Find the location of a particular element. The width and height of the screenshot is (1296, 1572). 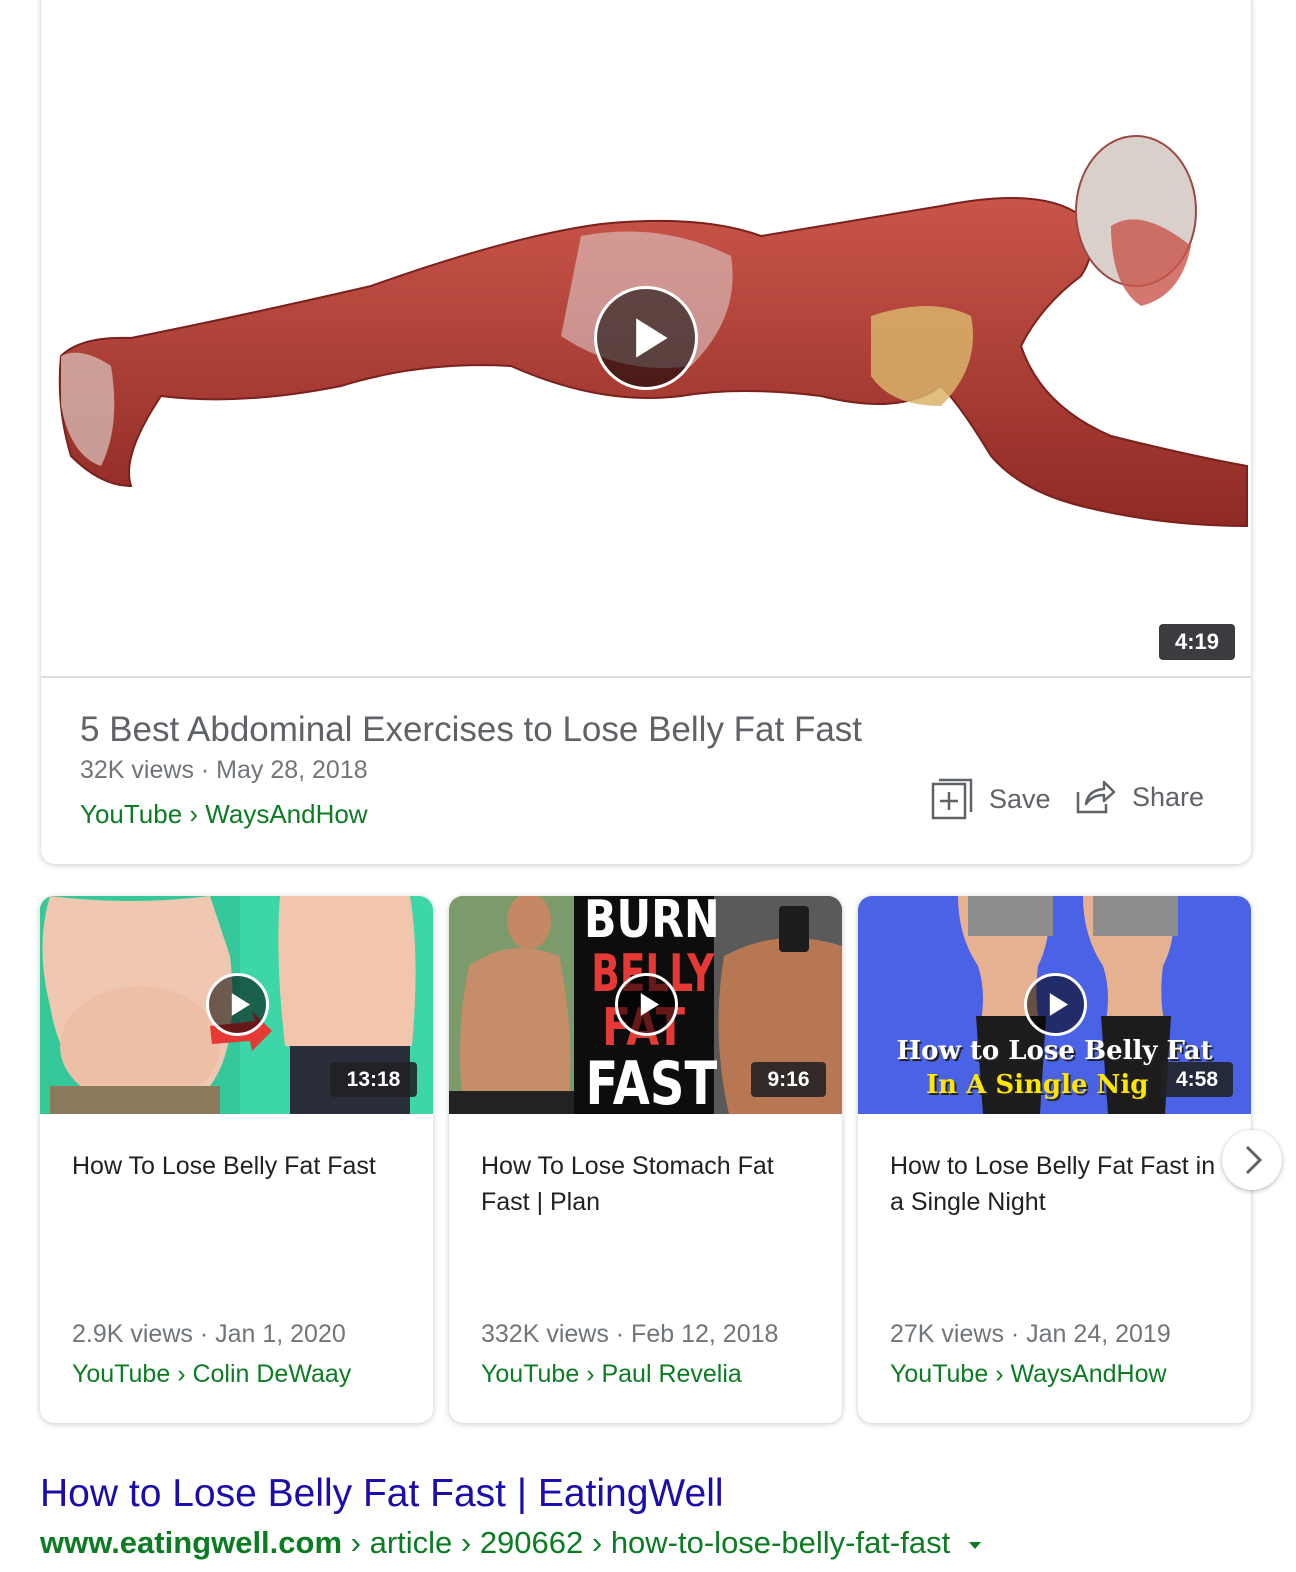

video-thumbnail: BURN BELLY FAT FAST 9:16 is located at coordinates (645, 1005).